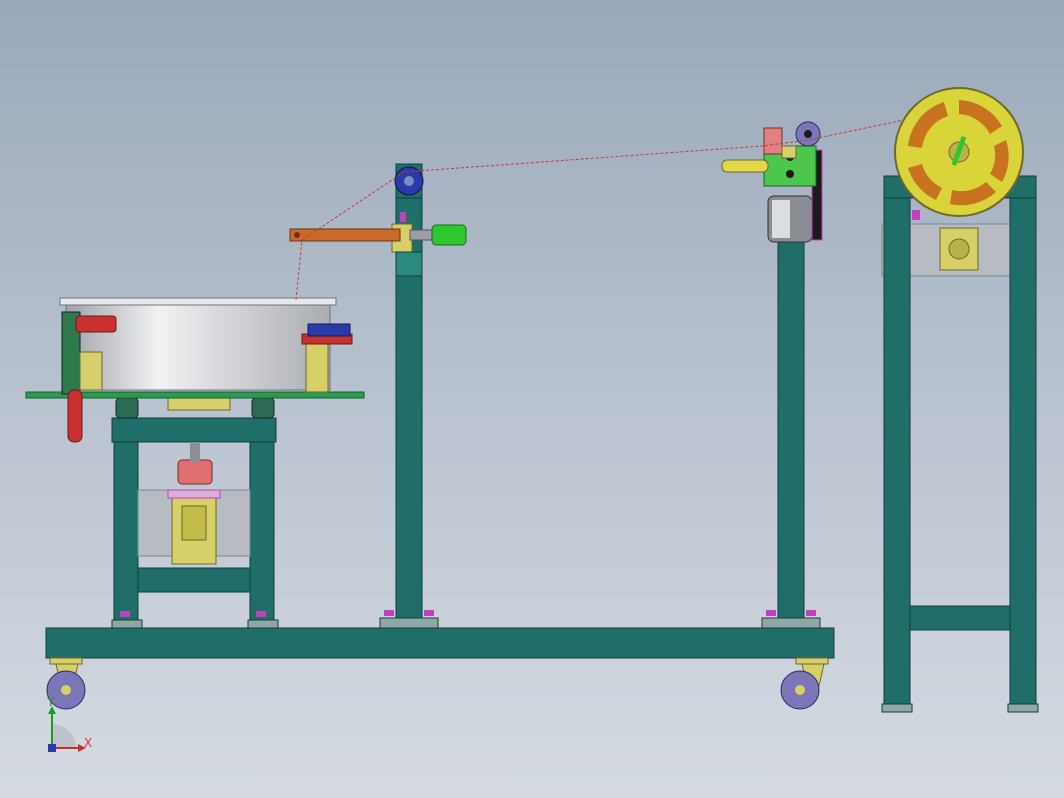 This screenshot has height=798, width=1064. I want to click on wire-guide-post, so click(317, 367).